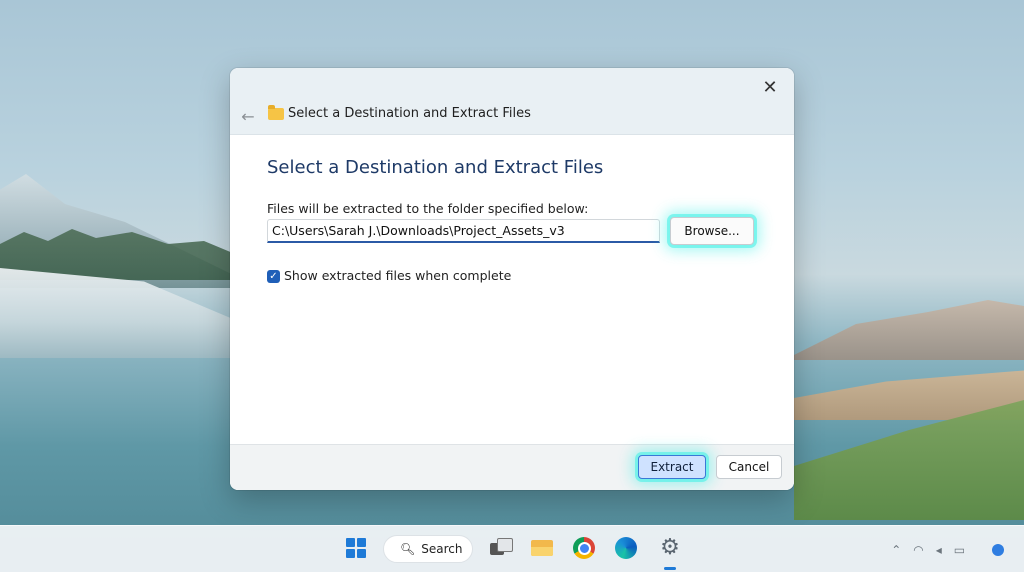 The height and width of the screenshot is (572, 1024). I want to click on wifi-icon: ◠, so click(918, 550).